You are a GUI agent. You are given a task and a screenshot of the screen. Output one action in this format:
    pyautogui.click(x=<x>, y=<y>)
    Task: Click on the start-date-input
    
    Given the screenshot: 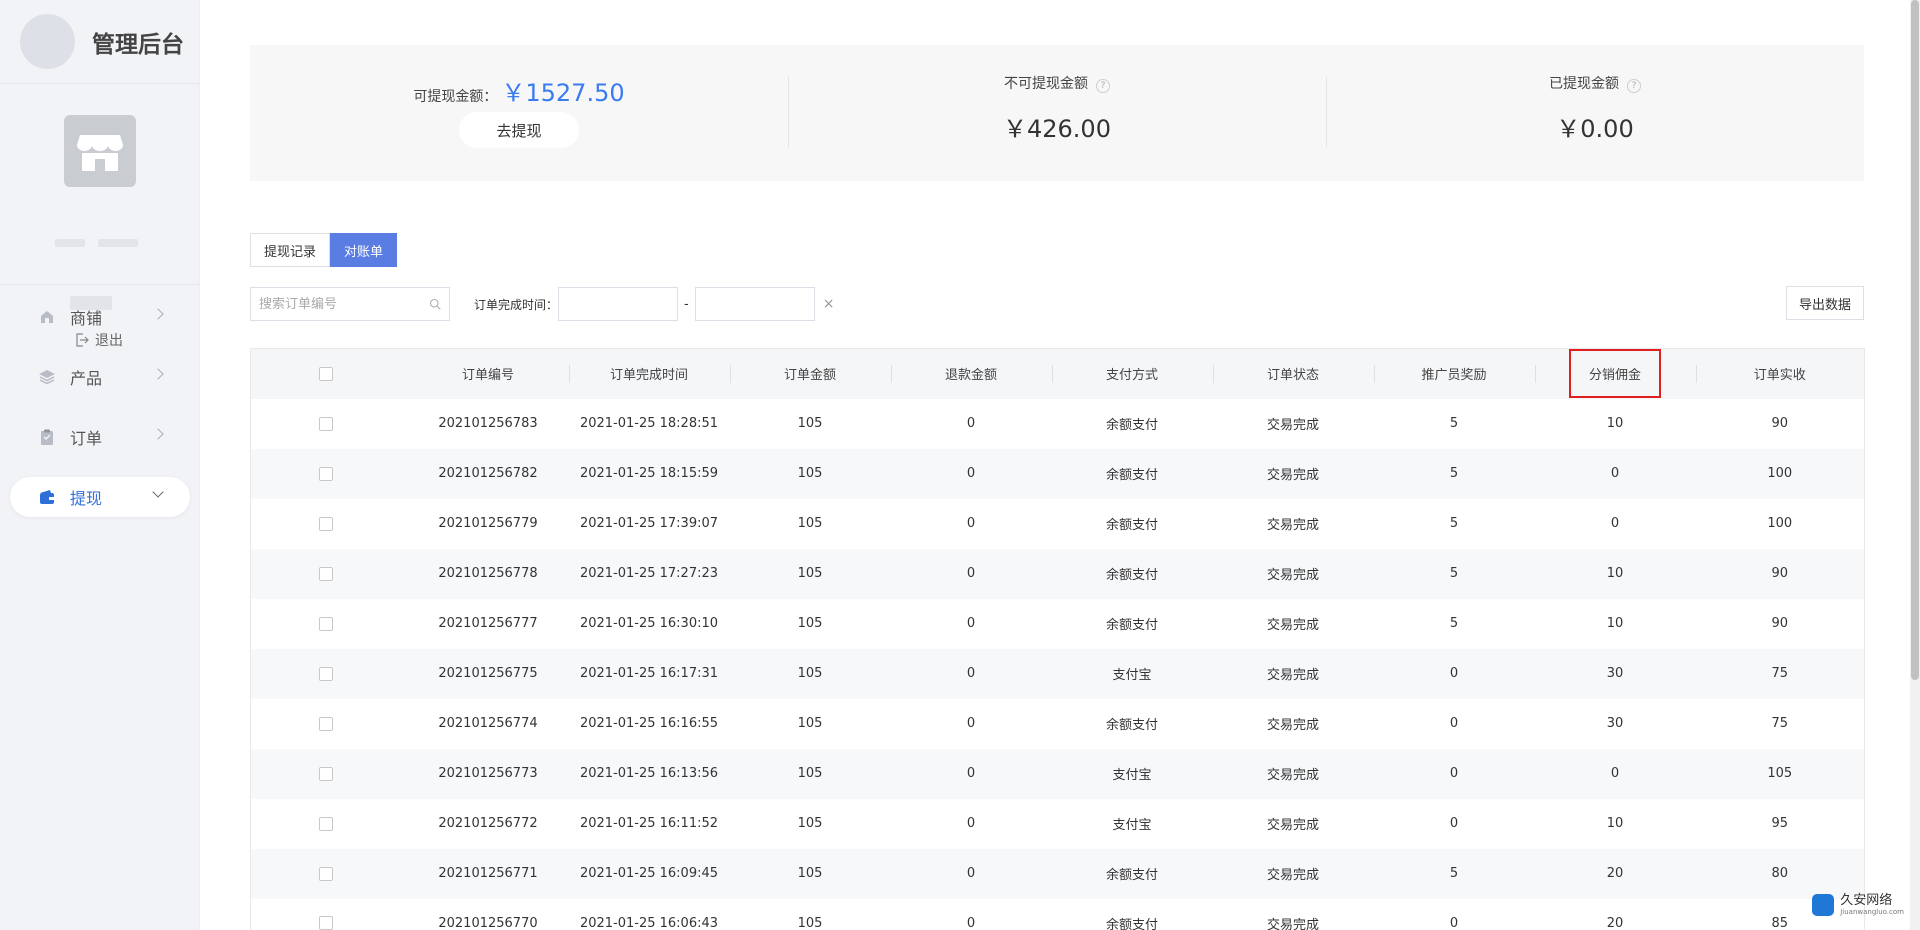 What is the action you would take?
    pyautogui.click(x=618, y=304)
    